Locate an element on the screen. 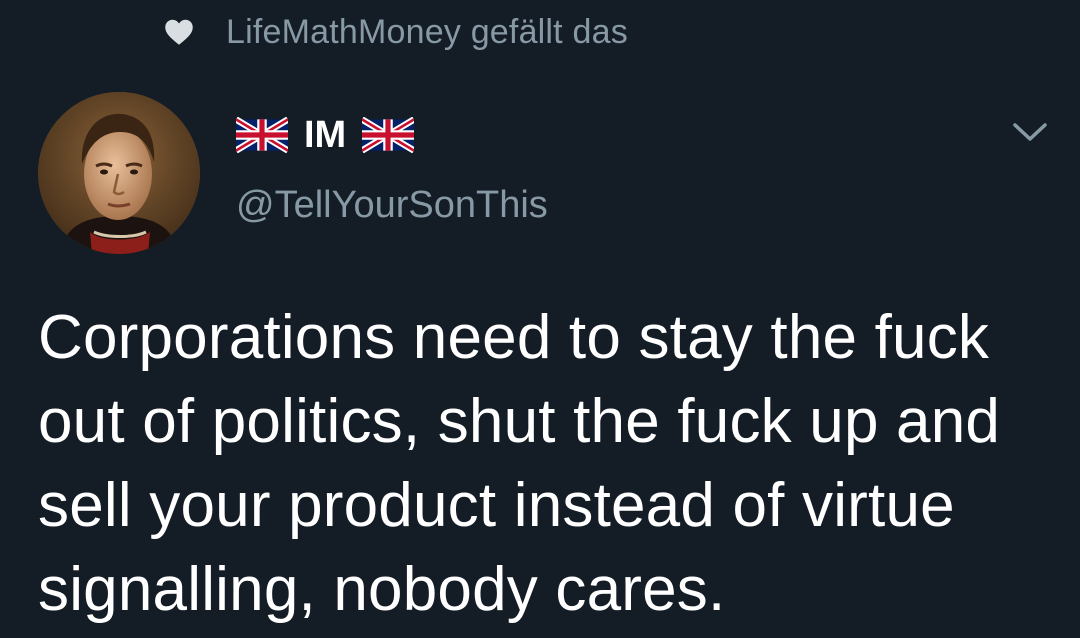  author-handle: @TellYourSonThis is located at coordinates (392, 205).